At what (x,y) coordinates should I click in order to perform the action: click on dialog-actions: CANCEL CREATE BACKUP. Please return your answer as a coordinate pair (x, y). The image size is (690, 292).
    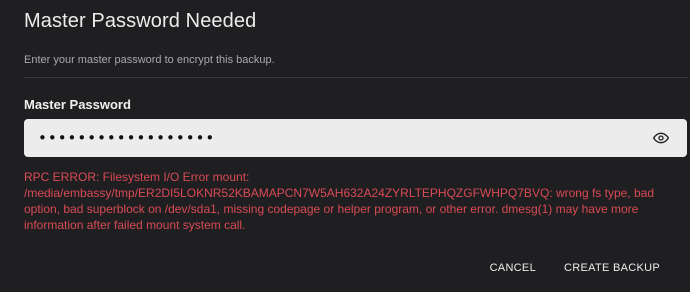
    Looking at the image, I should click on (575, 268).